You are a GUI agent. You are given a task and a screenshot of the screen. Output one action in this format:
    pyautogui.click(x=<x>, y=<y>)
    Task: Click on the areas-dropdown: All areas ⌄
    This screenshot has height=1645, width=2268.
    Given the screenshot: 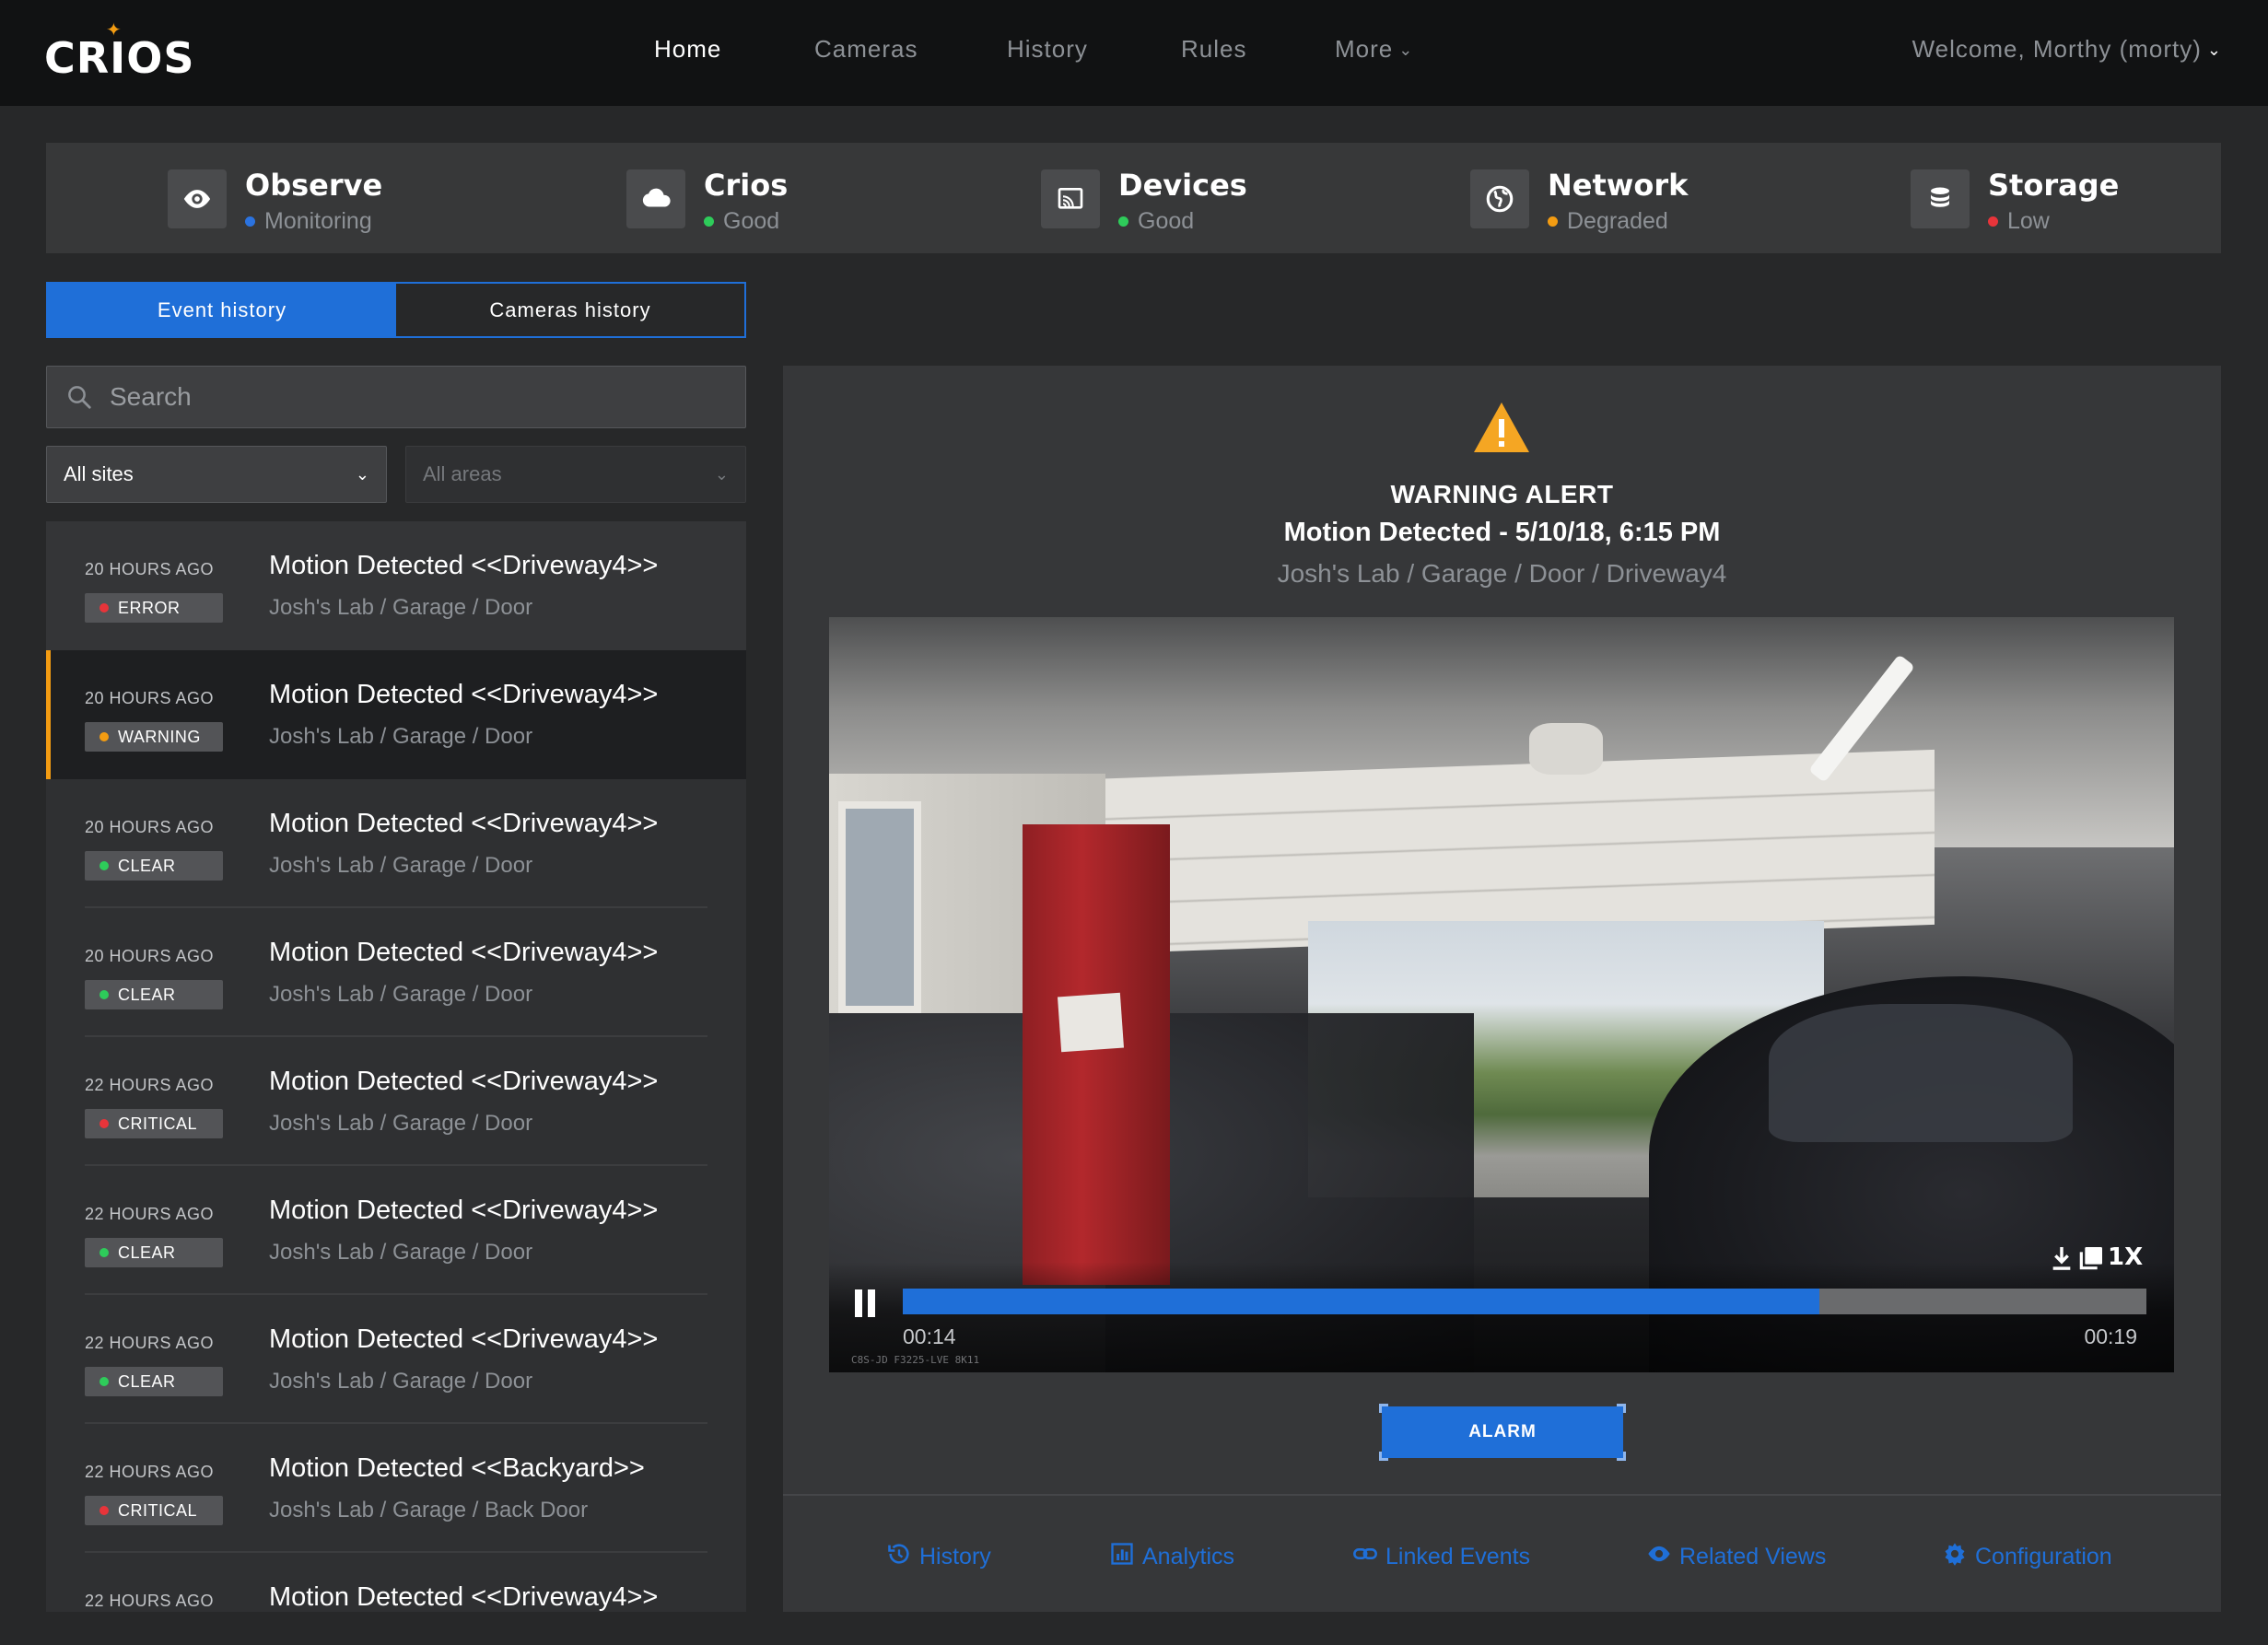 What is the action you would take?
    pyautogui.click(x=575, y=474)
    